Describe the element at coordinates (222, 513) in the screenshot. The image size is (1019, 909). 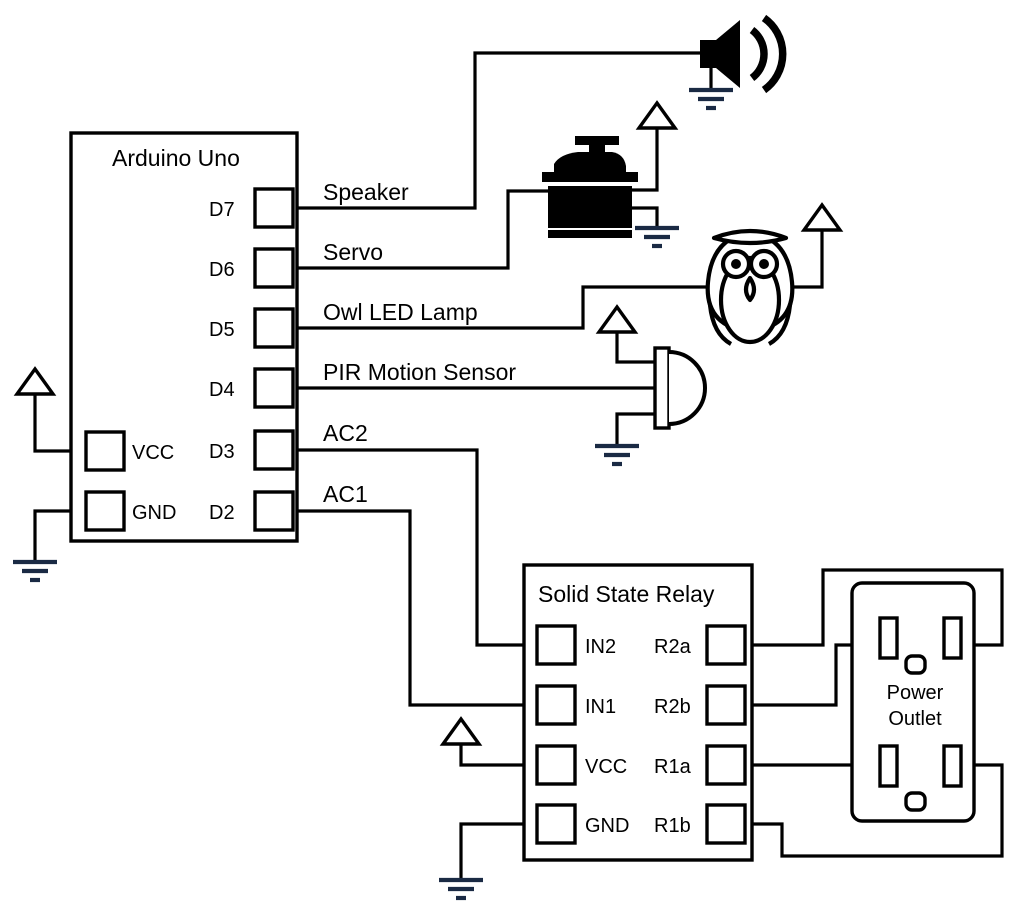
I see `arduino-pin-label-d2: D2` at that location.